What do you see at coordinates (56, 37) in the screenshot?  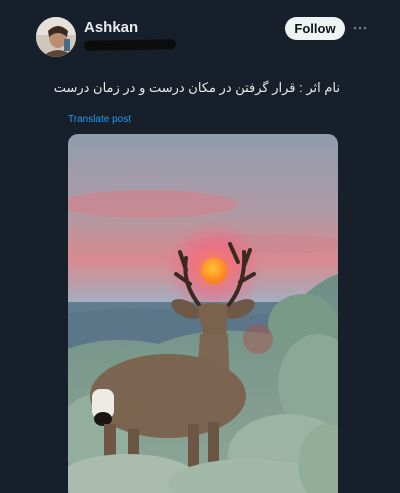 I see `avatar` at bounding box center [56, 37].